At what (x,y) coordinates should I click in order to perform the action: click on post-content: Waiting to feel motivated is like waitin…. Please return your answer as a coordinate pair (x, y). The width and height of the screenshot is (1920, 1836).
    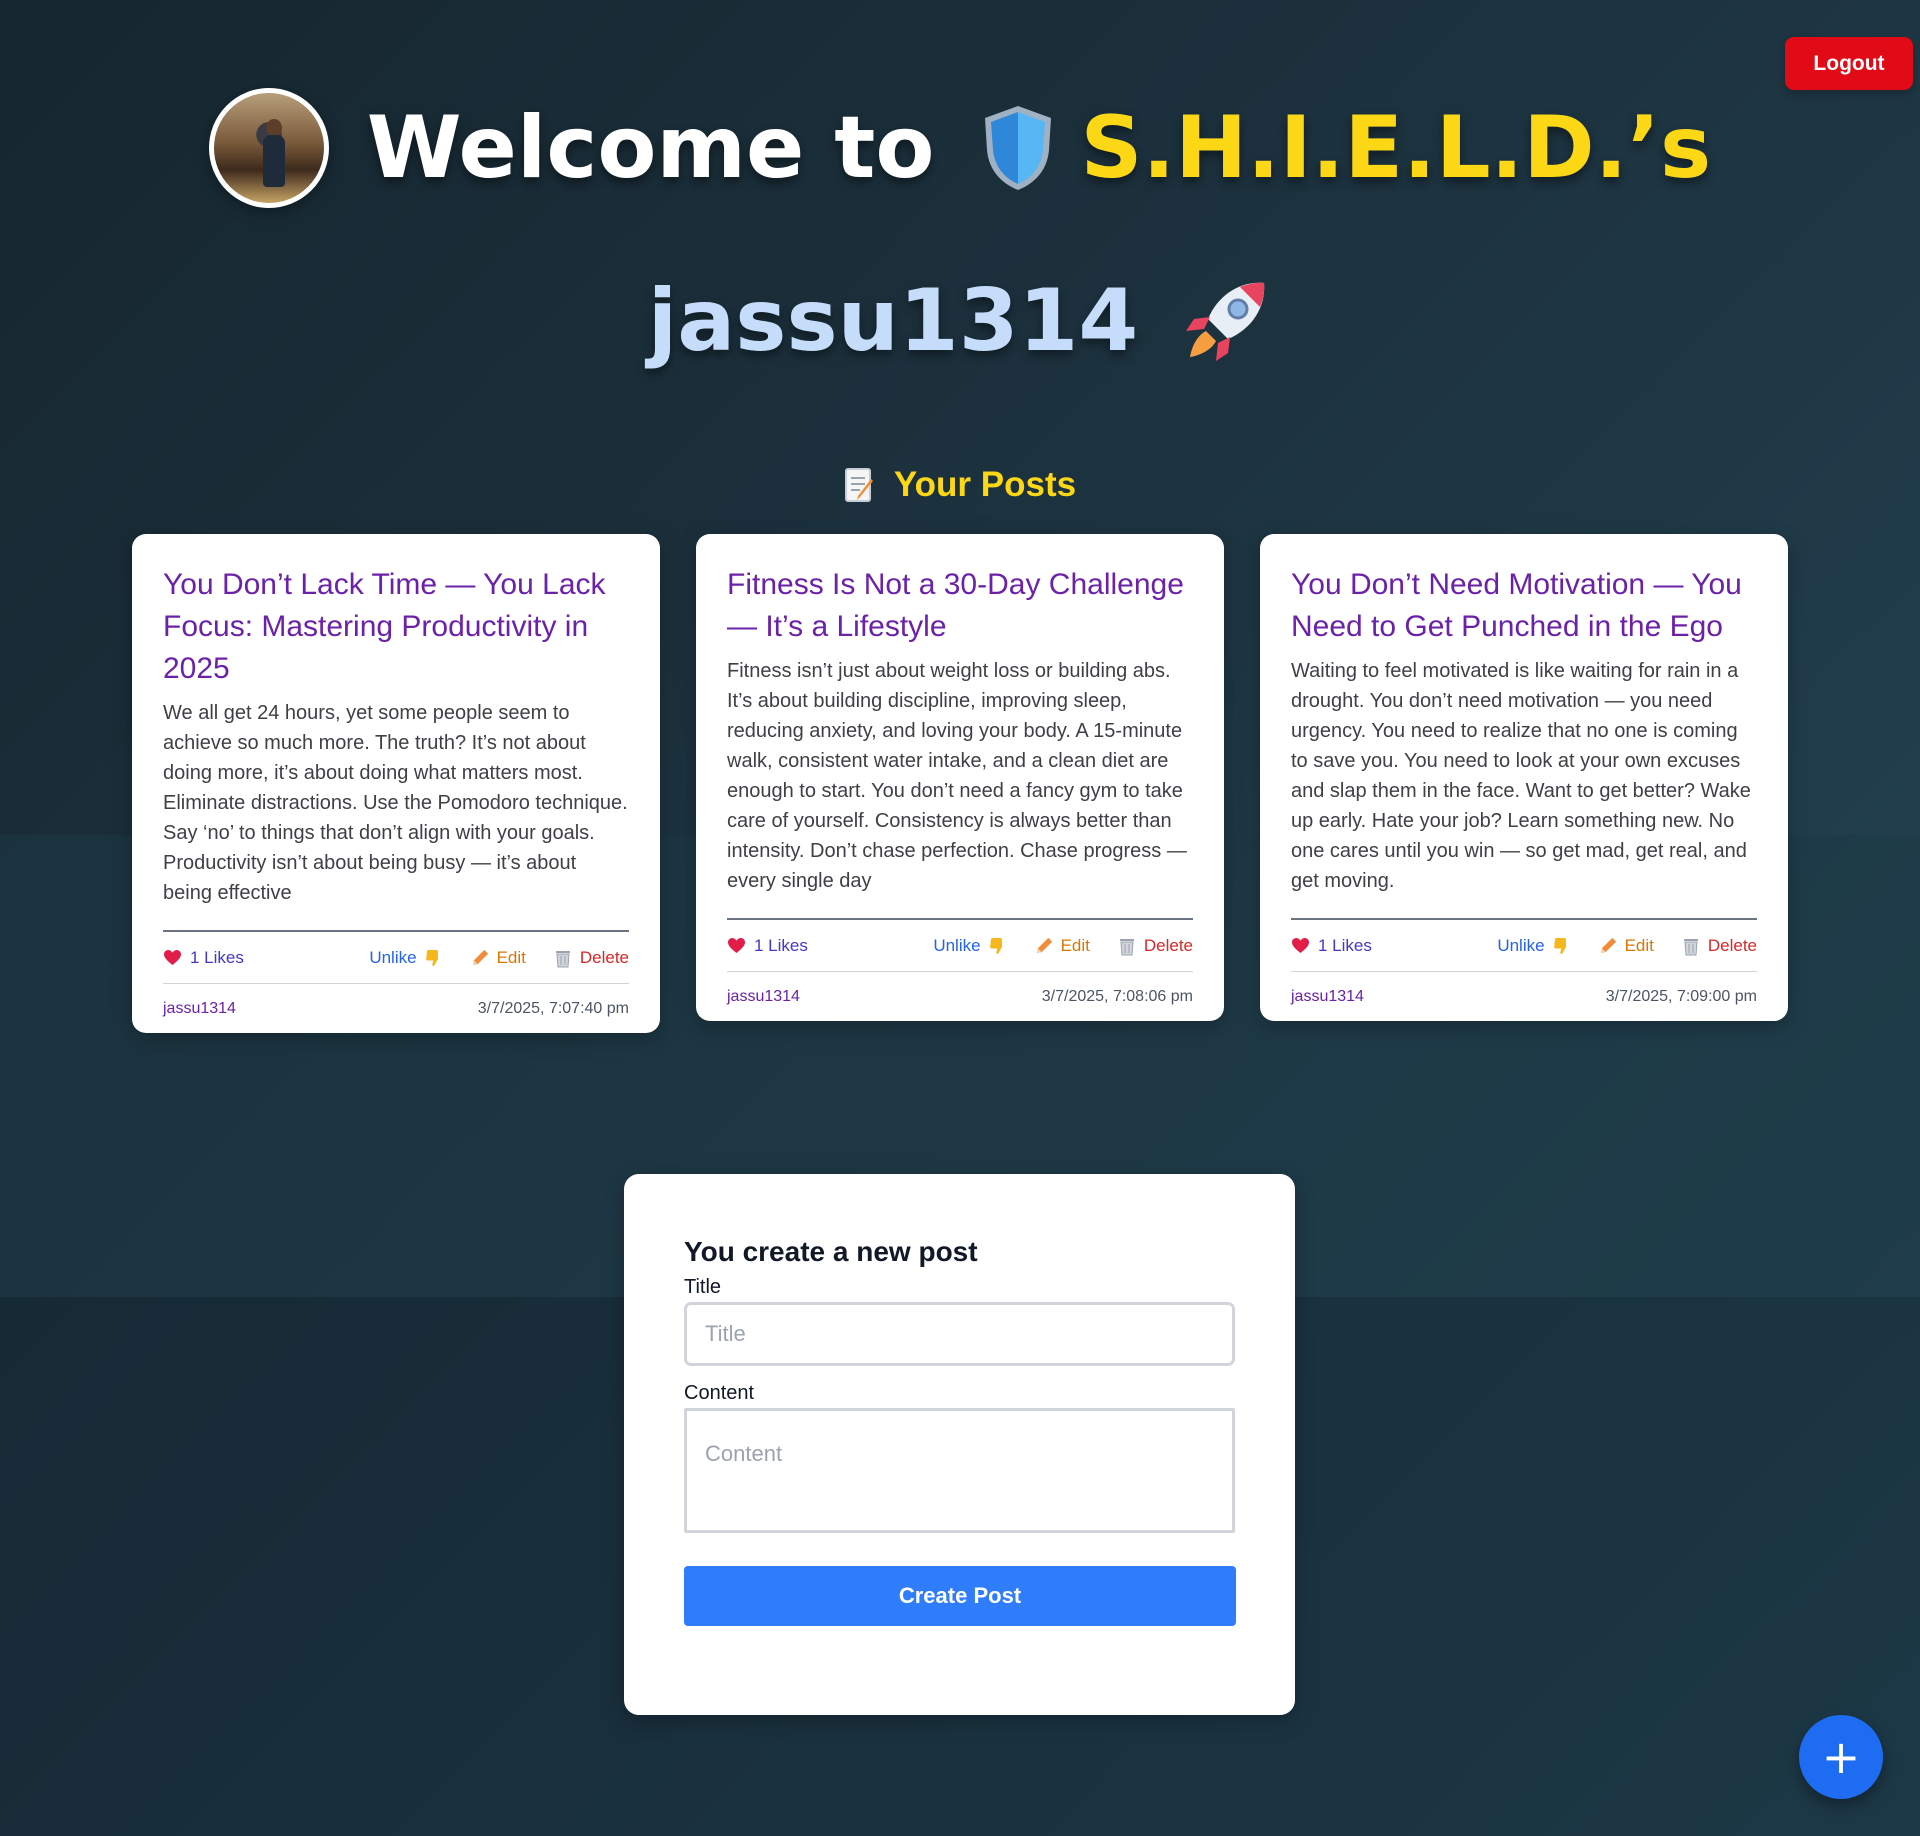
    Looking at the image, I should click on (1521, 776).